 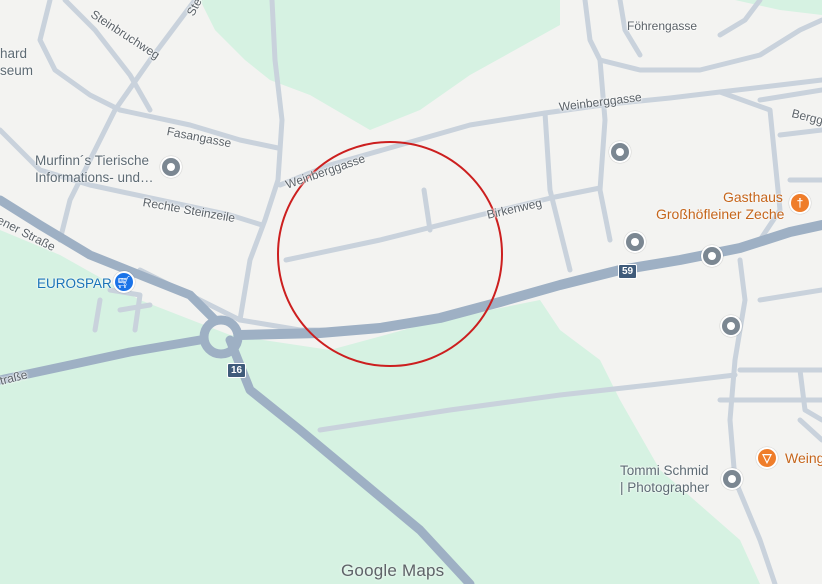 I want to click on wine-glass-icon: ▽, so click(x=767, y=458).